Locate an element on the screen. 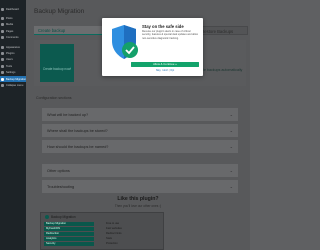 This screenshot has width=320, height=250. promo-row: Analytics is located at coordinates (69, 239).